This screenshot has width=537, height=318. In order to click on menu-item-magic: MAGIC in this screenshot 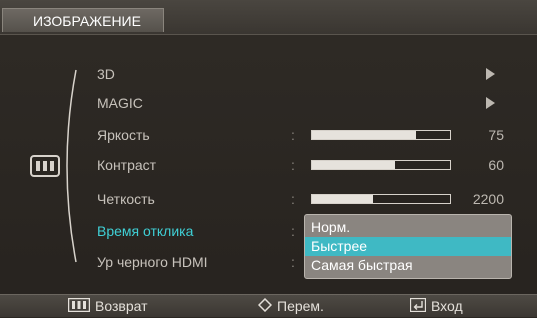, I will do `click(120, 103)`.